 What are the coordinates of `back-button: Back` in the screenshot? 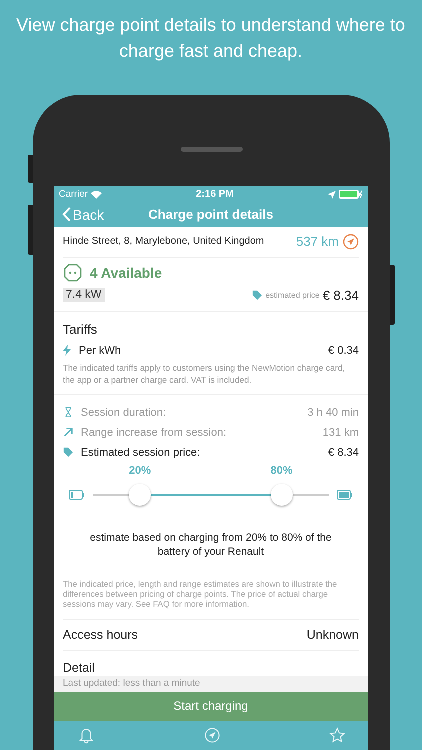 It's located at (82, 215).